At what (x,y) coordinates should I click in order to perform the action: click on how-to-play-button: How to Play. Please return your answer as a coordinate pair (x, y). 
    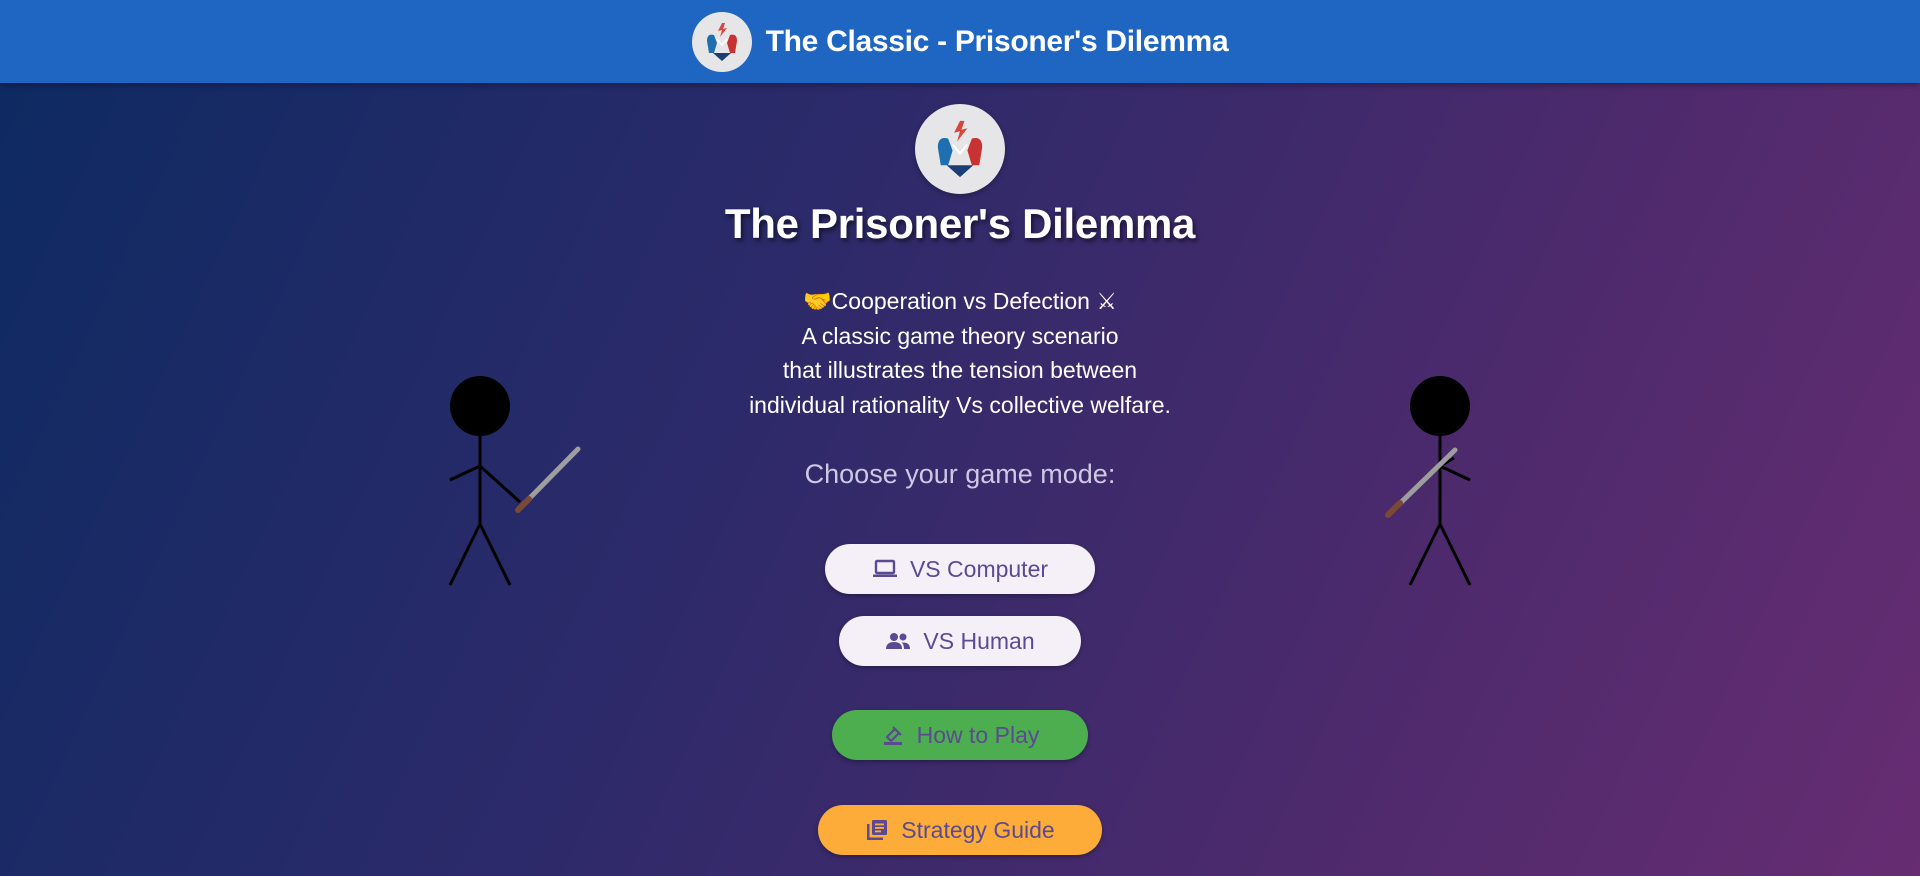
    Looking at the image, I should click on (960, 735).